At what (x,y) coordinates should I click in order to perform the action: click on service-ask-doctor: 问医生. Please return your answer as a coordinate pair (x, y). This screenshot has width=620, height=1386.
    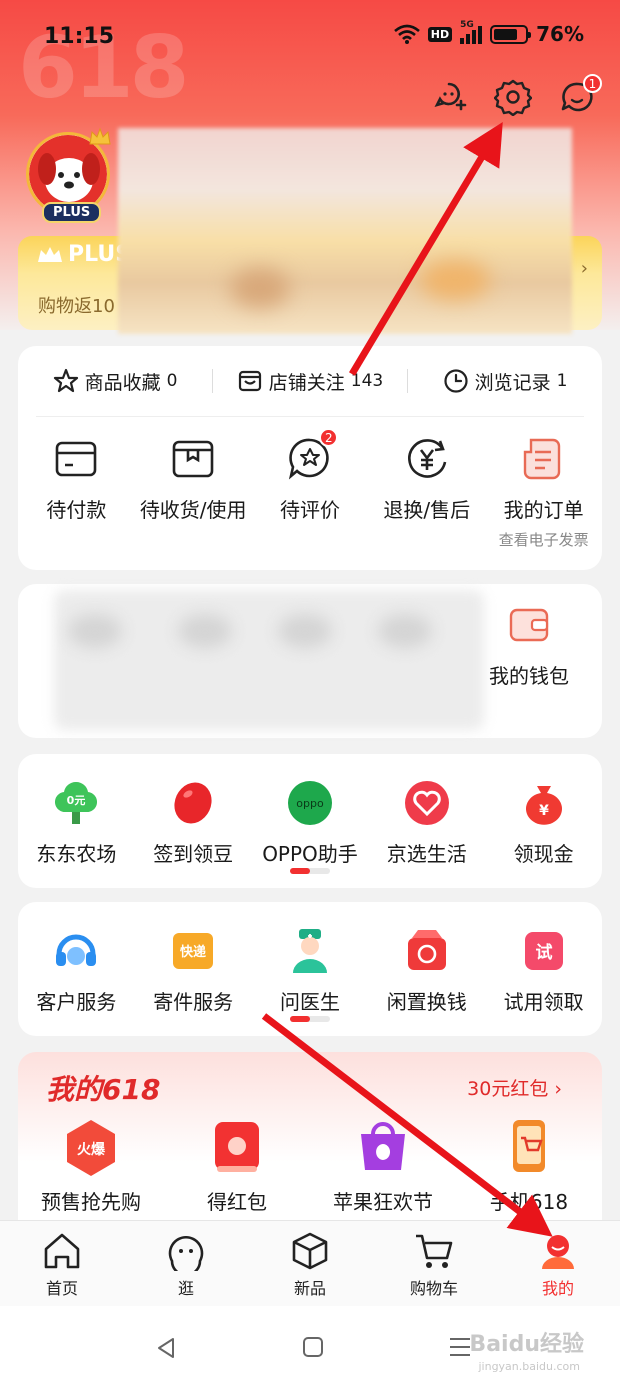
    Looking at the image, I should click on (310, 970).